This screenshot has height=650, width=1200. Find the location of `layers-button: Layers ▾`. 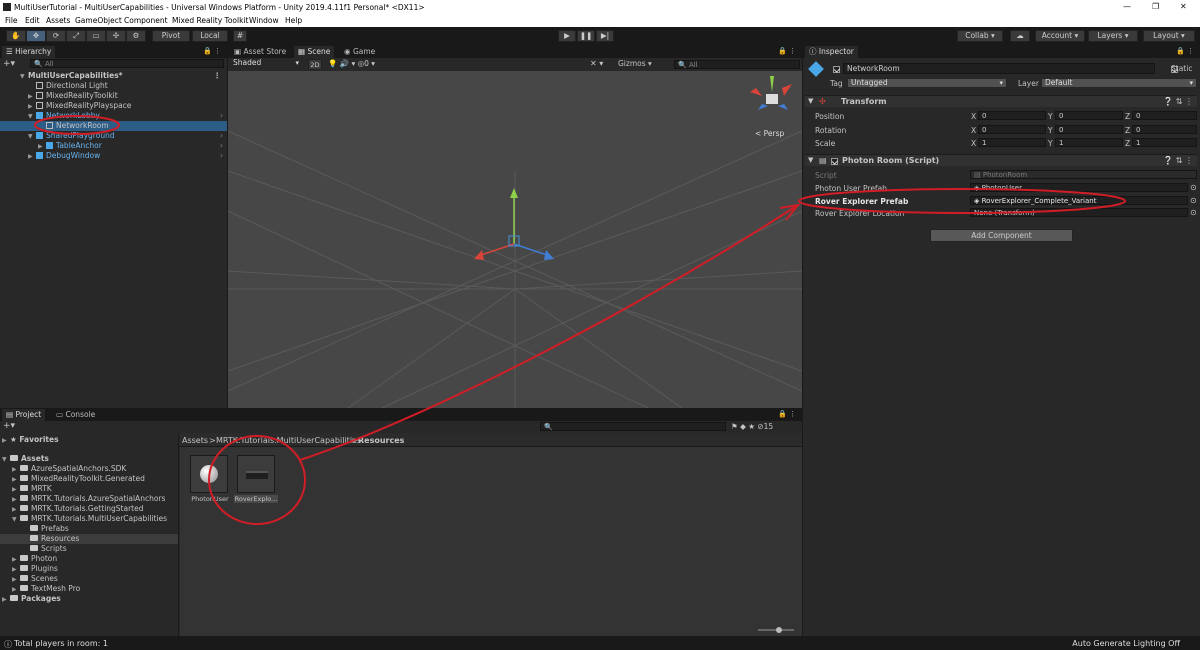

layers-button: Layers ▾ is located at coordinates (1113, 36).